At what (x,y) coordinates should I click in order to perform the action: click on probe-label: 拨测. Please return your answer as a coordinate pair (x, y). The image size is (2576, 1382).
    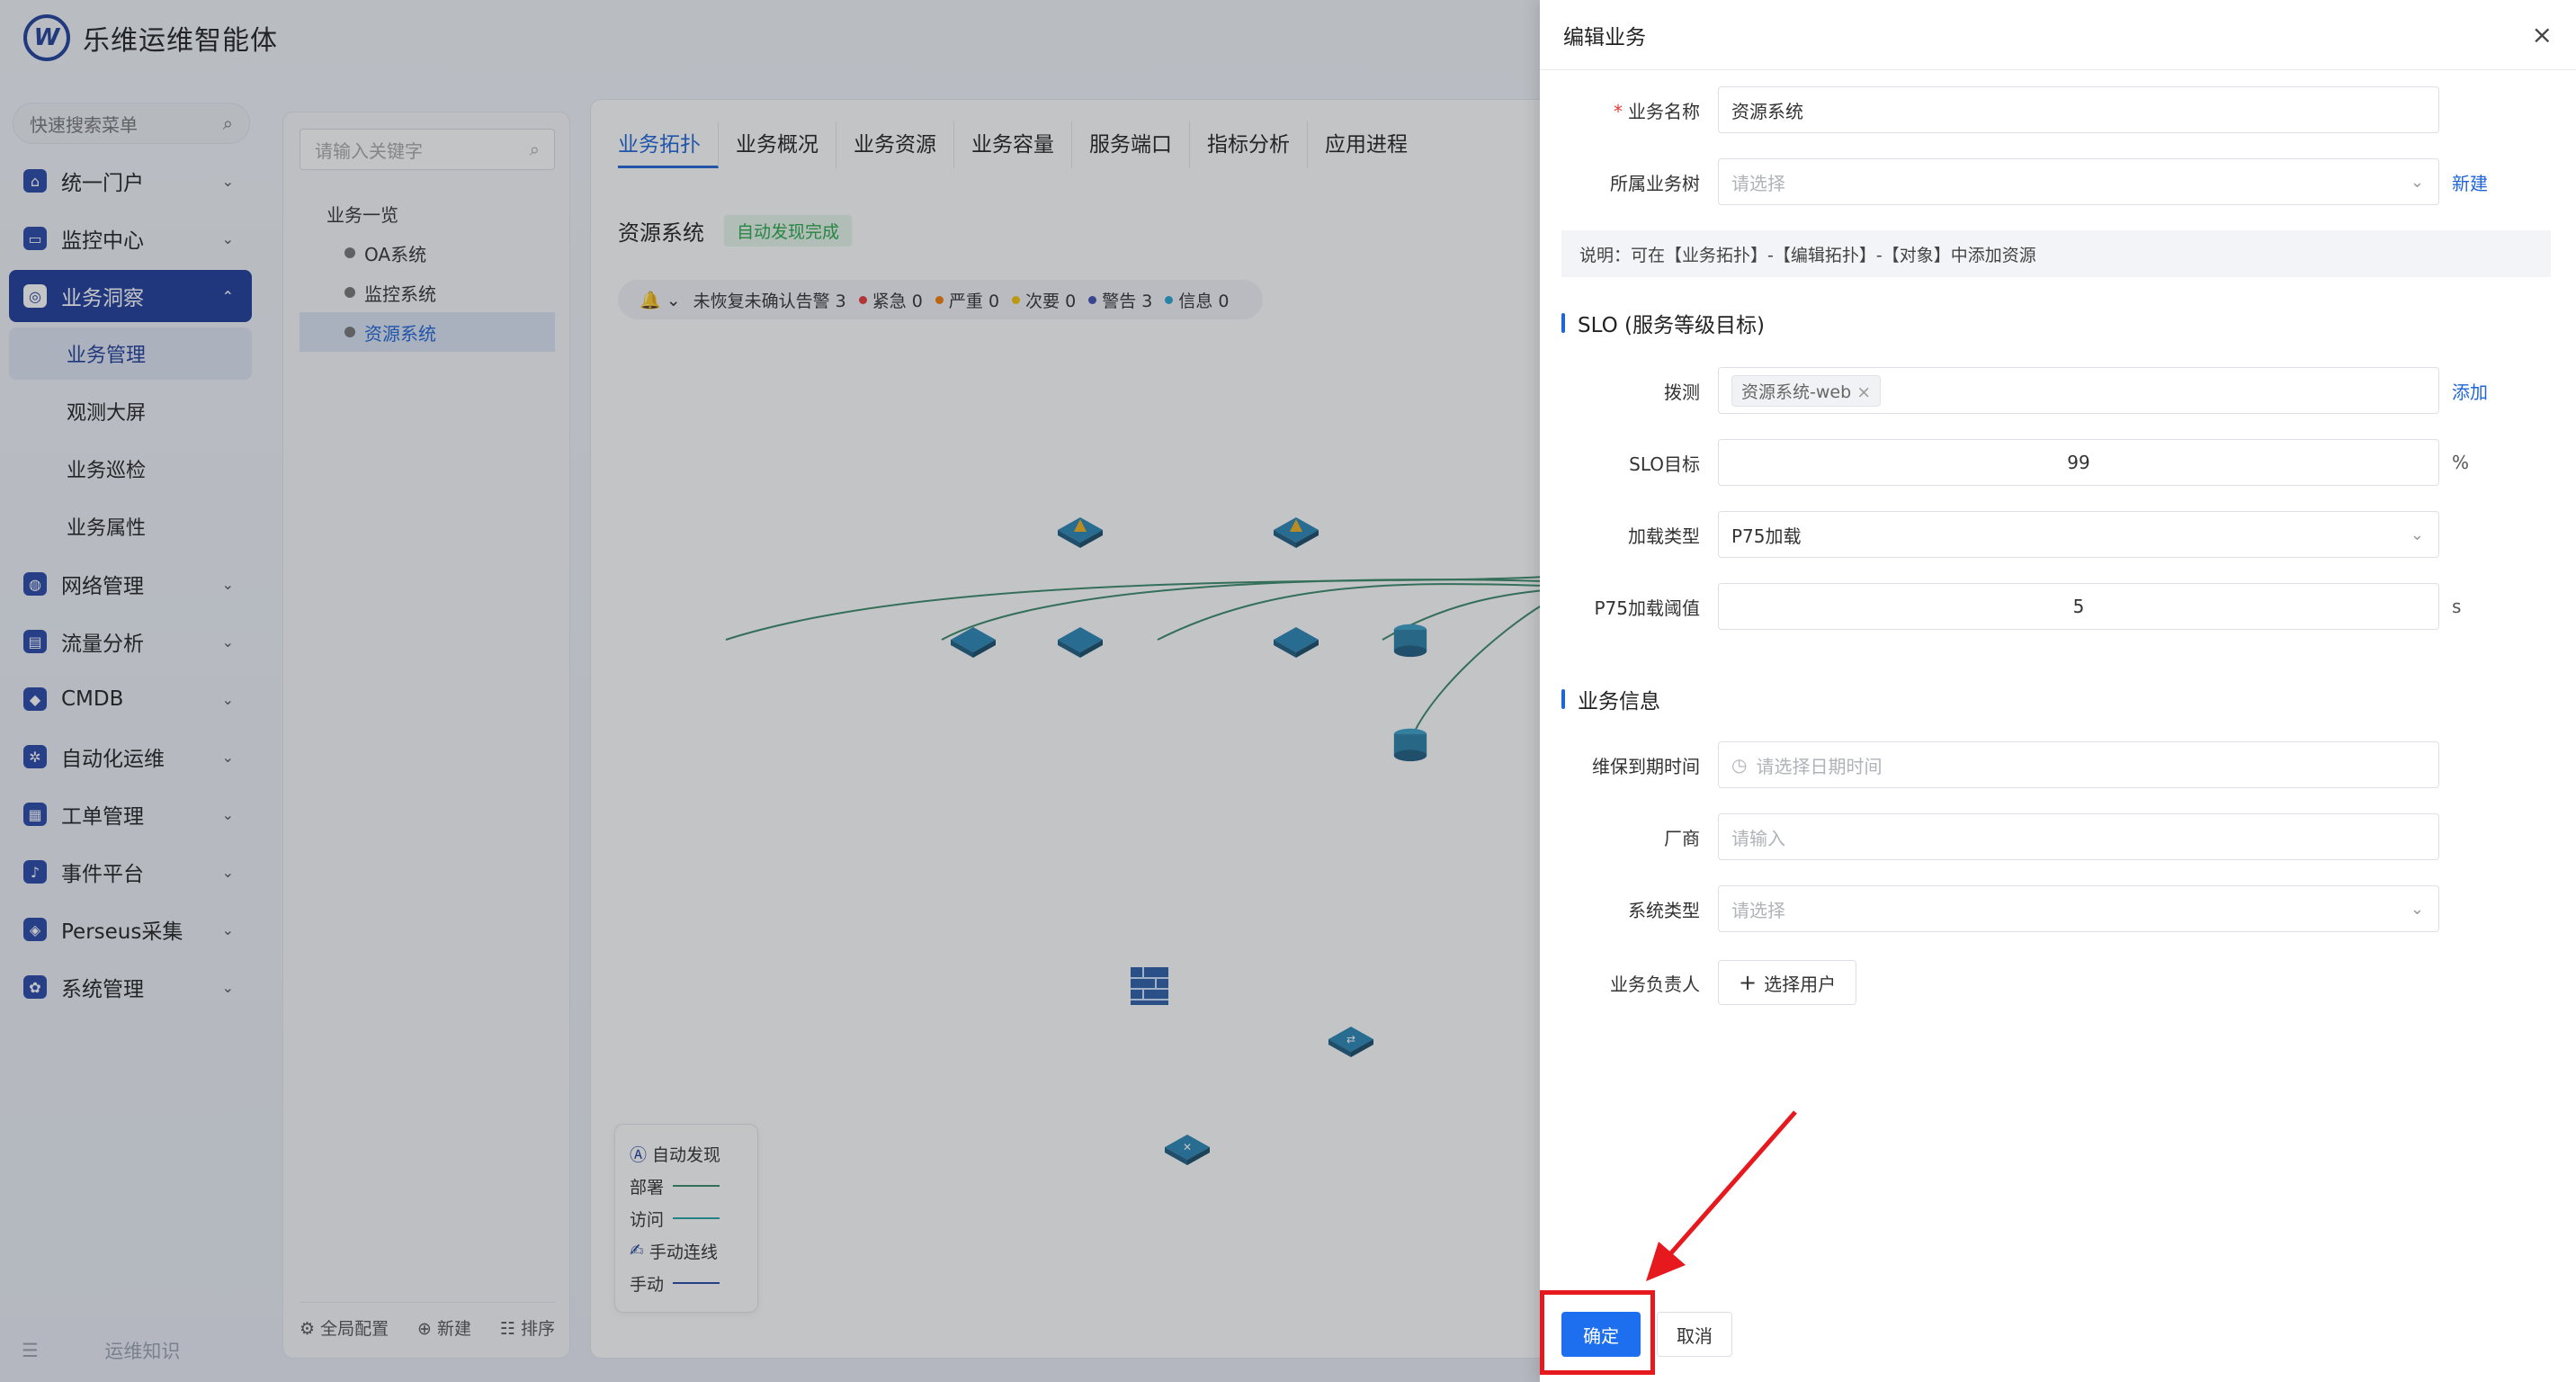
    Looking at the image, I should click on (1682, 392).